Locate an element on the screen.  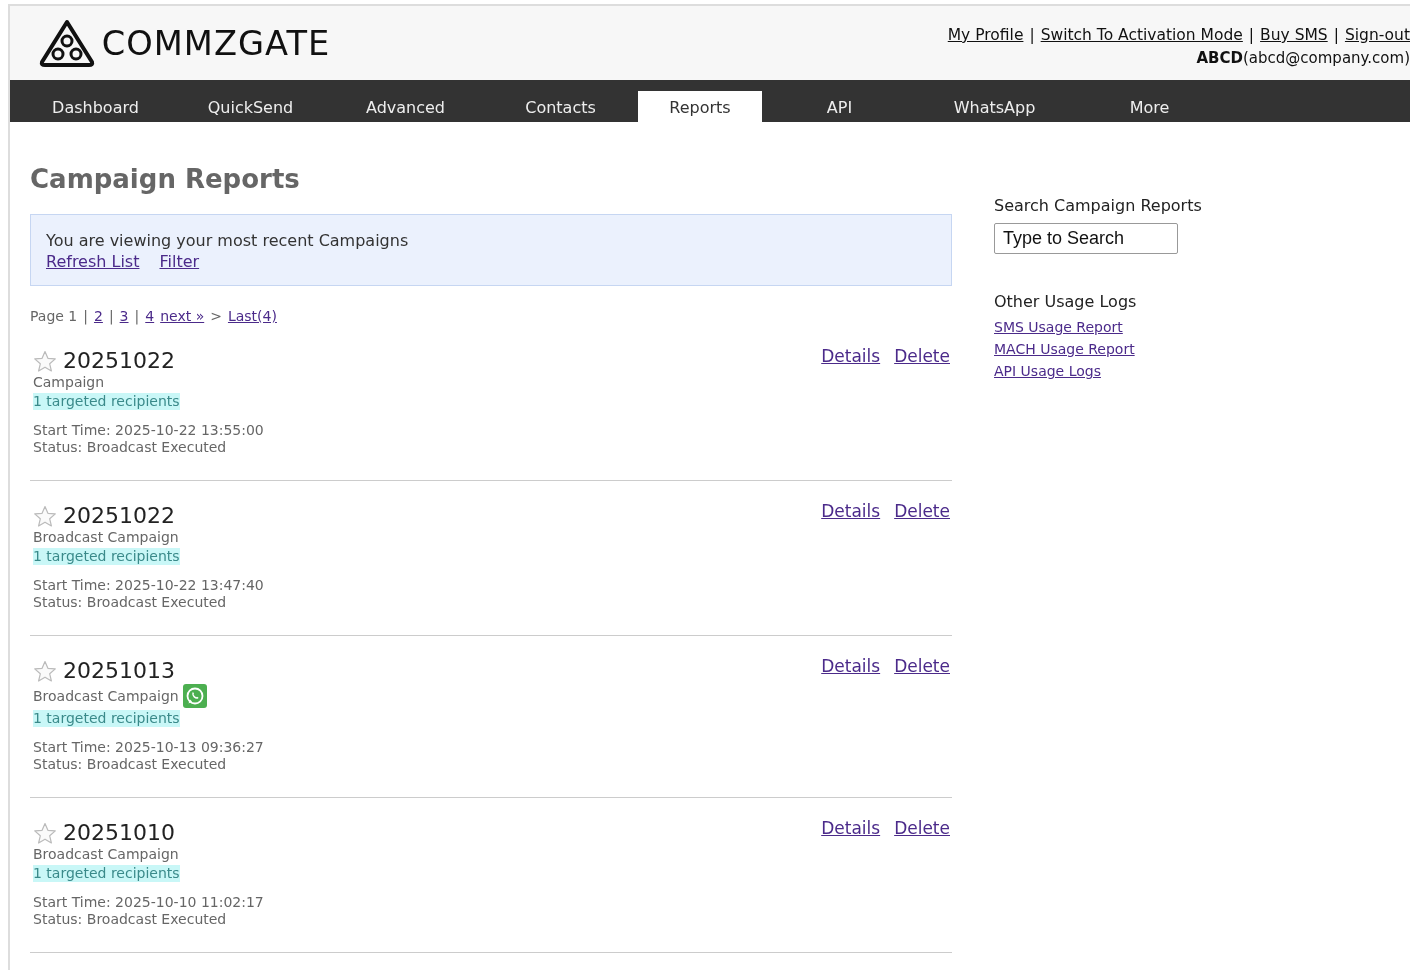
nav-tab: WhatsApp is located at coordinates (994, 106).